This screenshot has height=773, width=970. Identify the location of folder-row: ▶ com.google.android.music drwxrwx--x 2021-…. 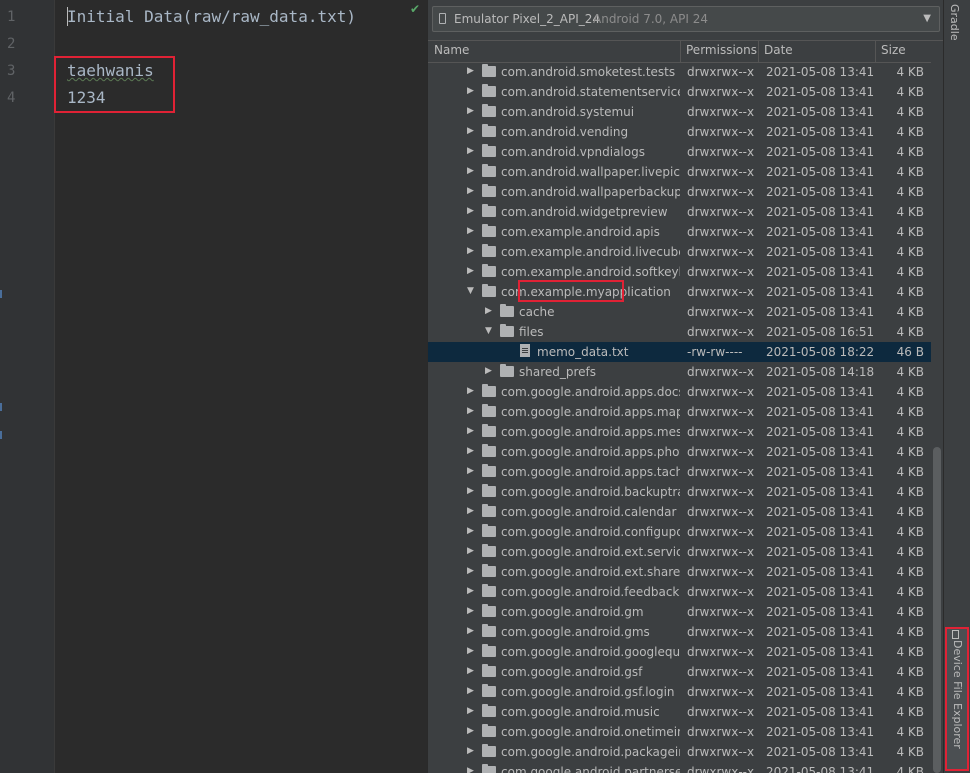
(681, 712).